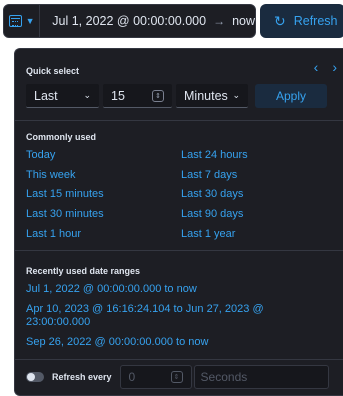  What do you see at coordinates (40, 155) in the screenshot?
I see `common-today: Today` at bounding box center [40, 155].